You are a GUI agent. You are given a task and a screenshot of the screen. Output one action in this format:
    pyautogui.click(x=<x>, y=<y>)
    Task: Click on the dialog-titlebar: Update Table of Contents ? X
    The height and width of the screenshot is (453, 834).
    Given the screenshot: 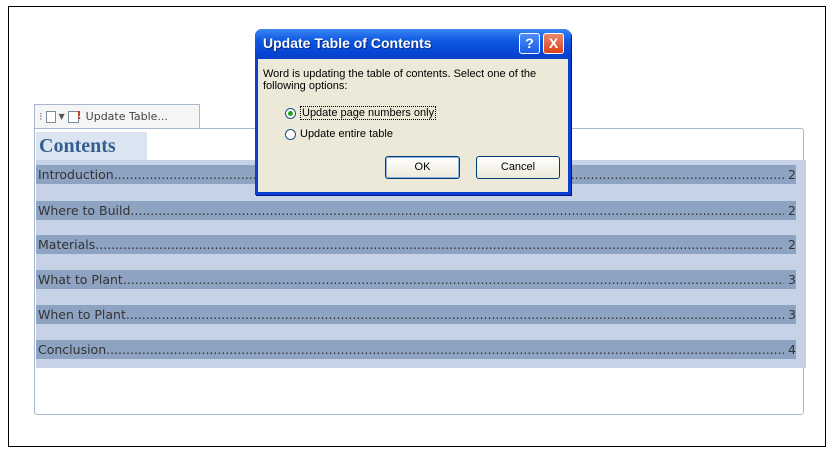 What is the action you would take?
    pyautogui.click(x=413, y=44)
    